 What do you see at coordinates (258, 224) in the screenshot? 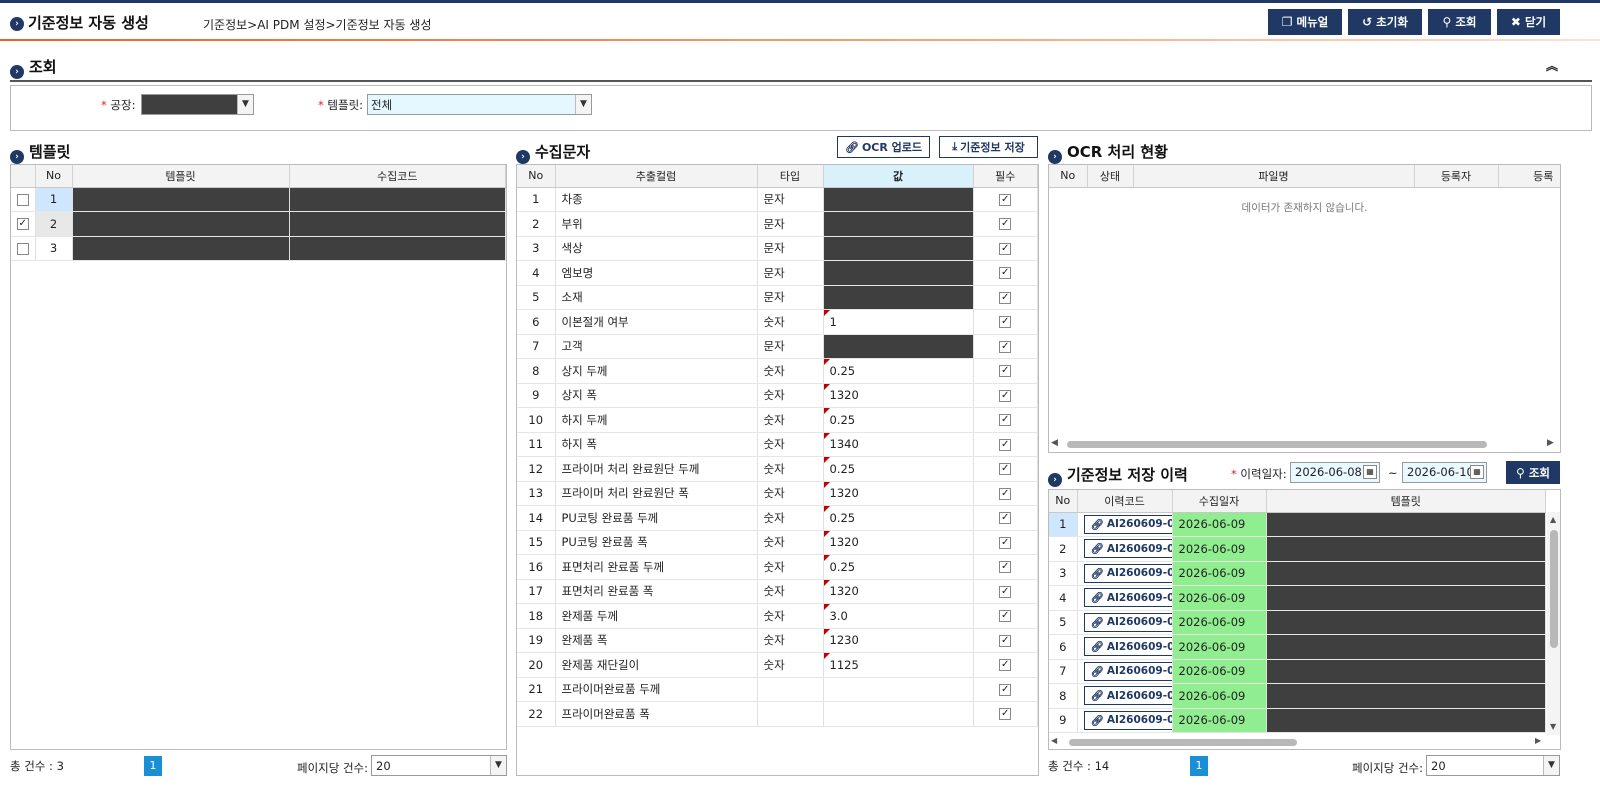
I see `table-row: ✓ 2` at bounding box center [258, 224].